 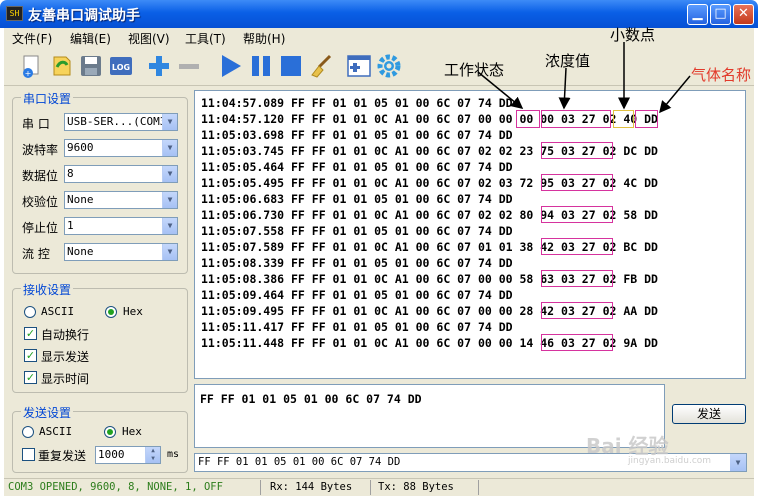 What do you see at coordinates (627, 446) in the screenshot?
I see `watermark-text: Bai 经验` at bounding box center [627, 446].